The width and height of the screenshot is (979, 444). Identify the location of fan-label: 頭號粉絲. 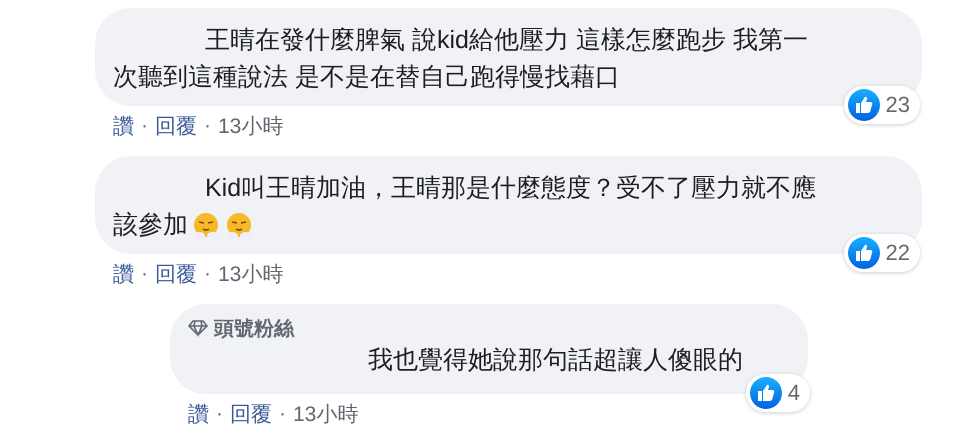
(254, 329).